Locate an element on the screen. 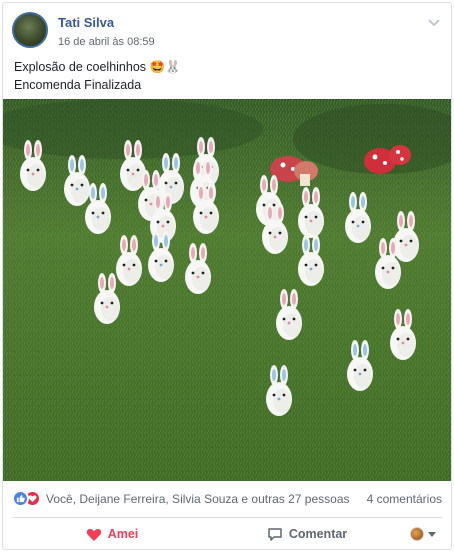 This screenshot has width=454, height=552. love-button-label: Amei is located at coordinates (123, 534).